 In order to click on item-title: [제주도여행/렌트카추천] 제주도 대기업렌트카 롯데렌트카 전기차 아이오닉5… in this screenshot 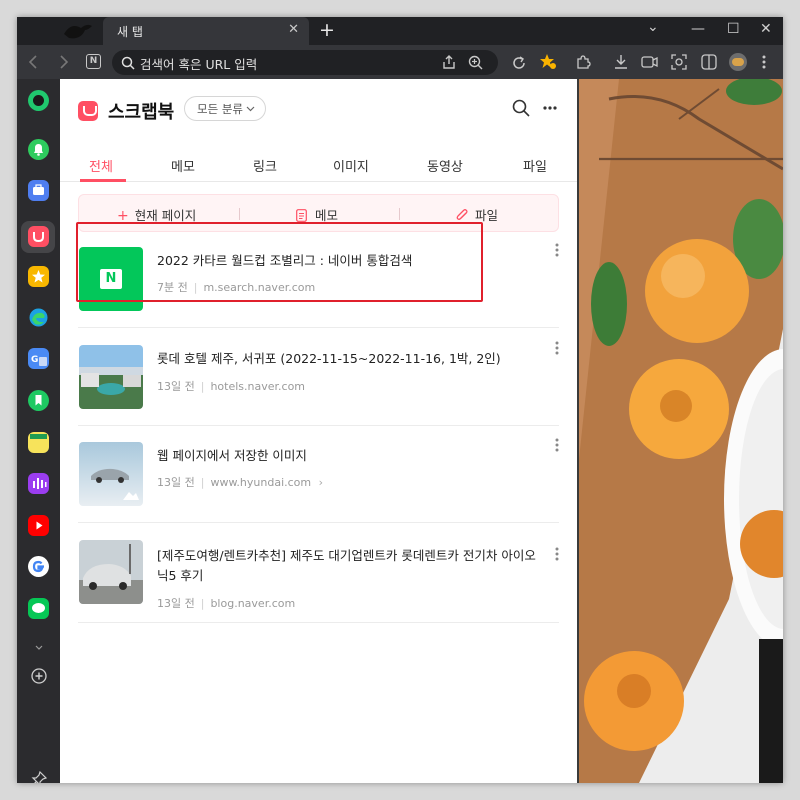, I will do `click(346, 565)`.